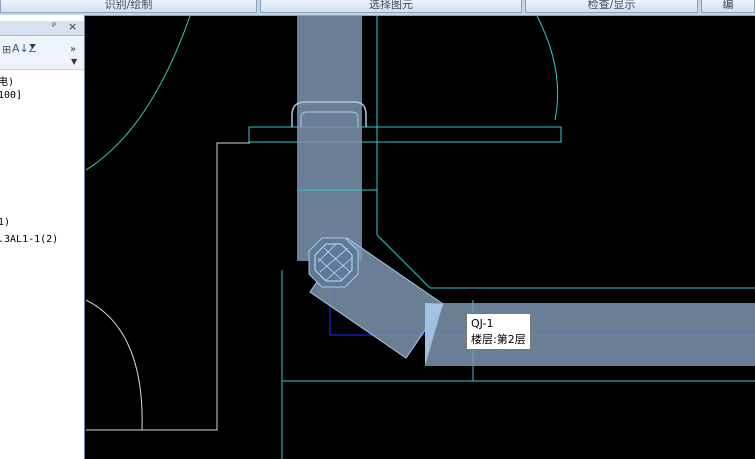 Image resolution: width=755 pixels, height=459 pixels. Describe the element at coordinates (6, 49) in the screenshot. I see `category-icon: ⊞` at that location.